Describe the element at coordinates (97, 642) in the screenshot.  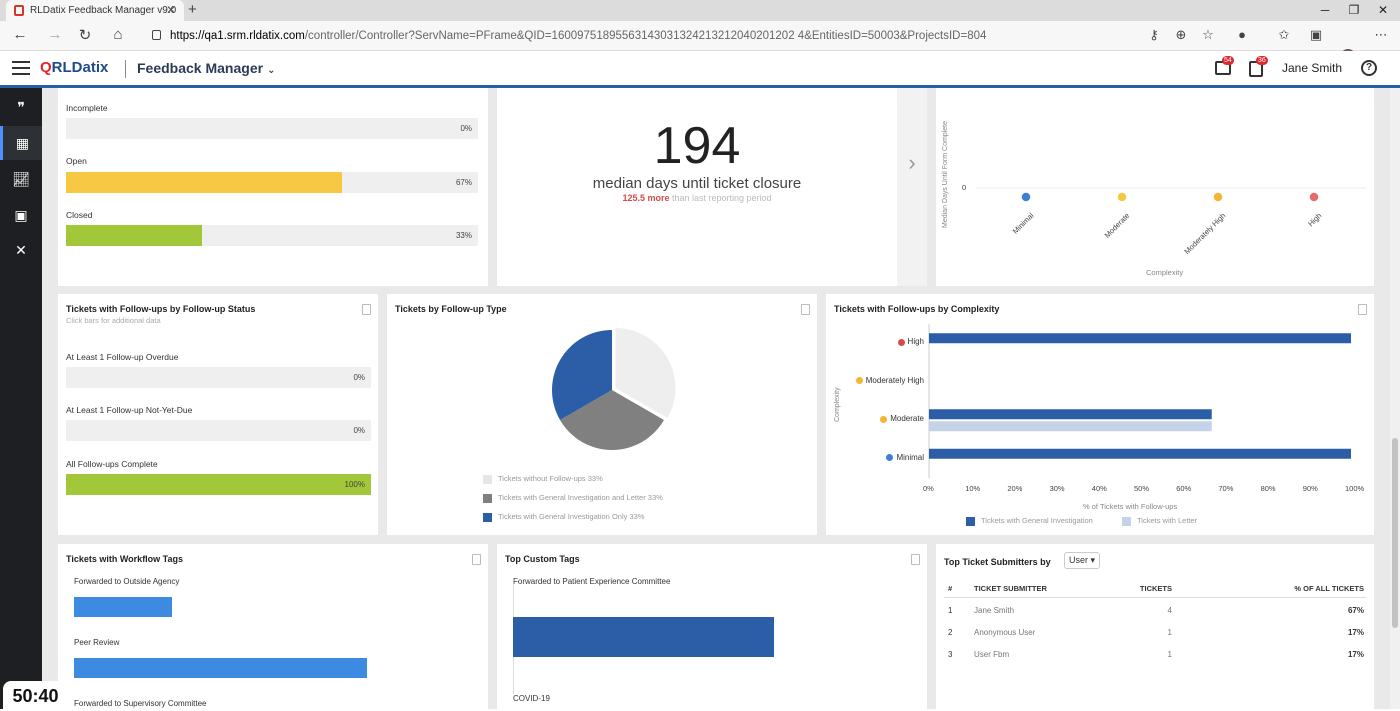
I see `workflow-tag-label: Peer Review` at that location.